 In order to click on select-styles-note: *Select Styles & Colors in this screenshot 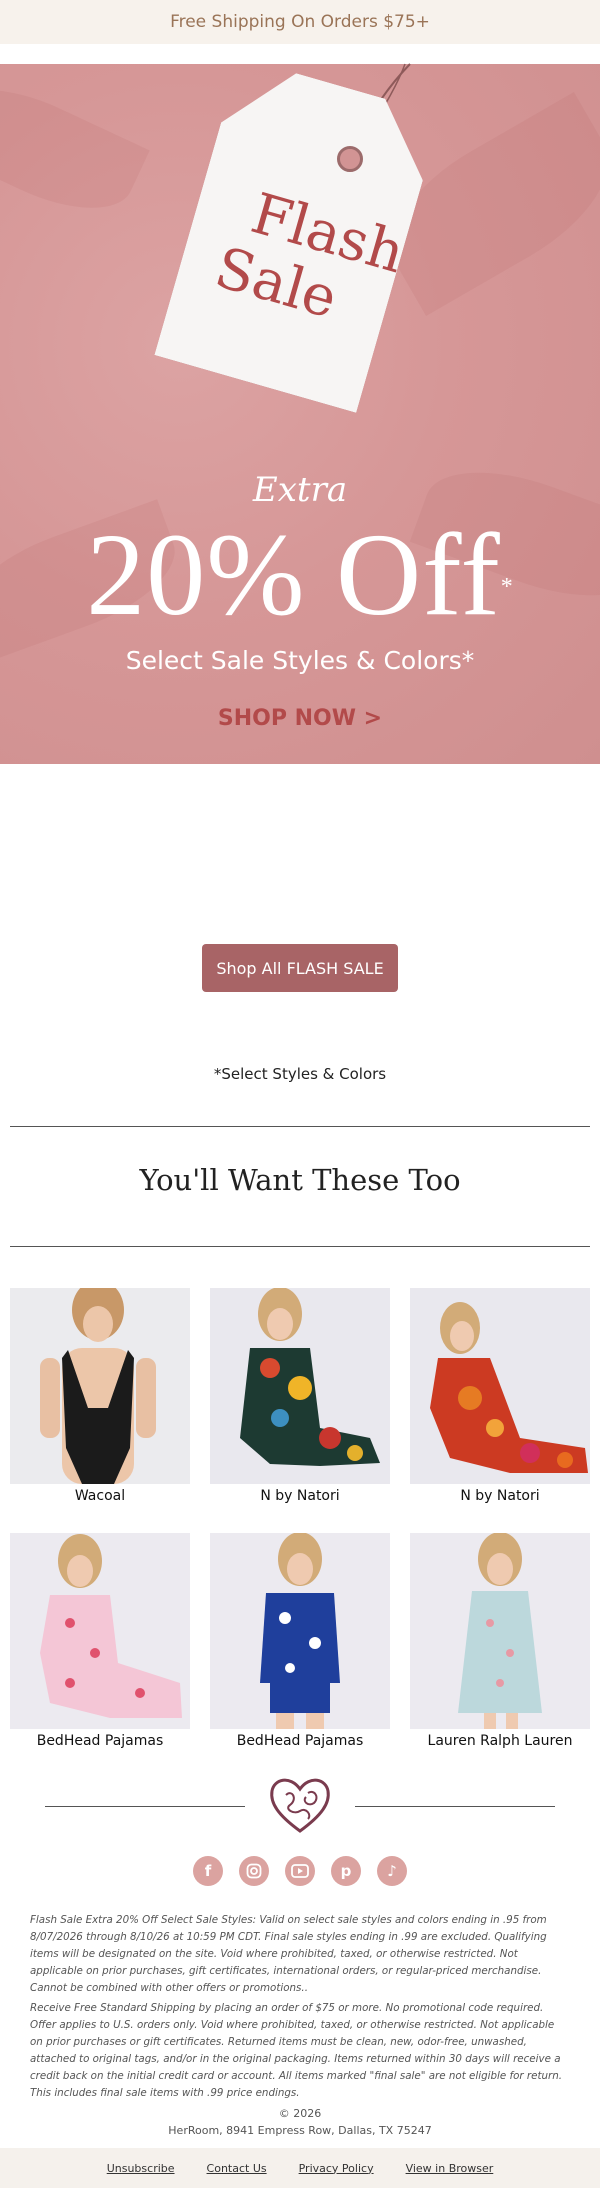, I will do `click(300, 1074)`.